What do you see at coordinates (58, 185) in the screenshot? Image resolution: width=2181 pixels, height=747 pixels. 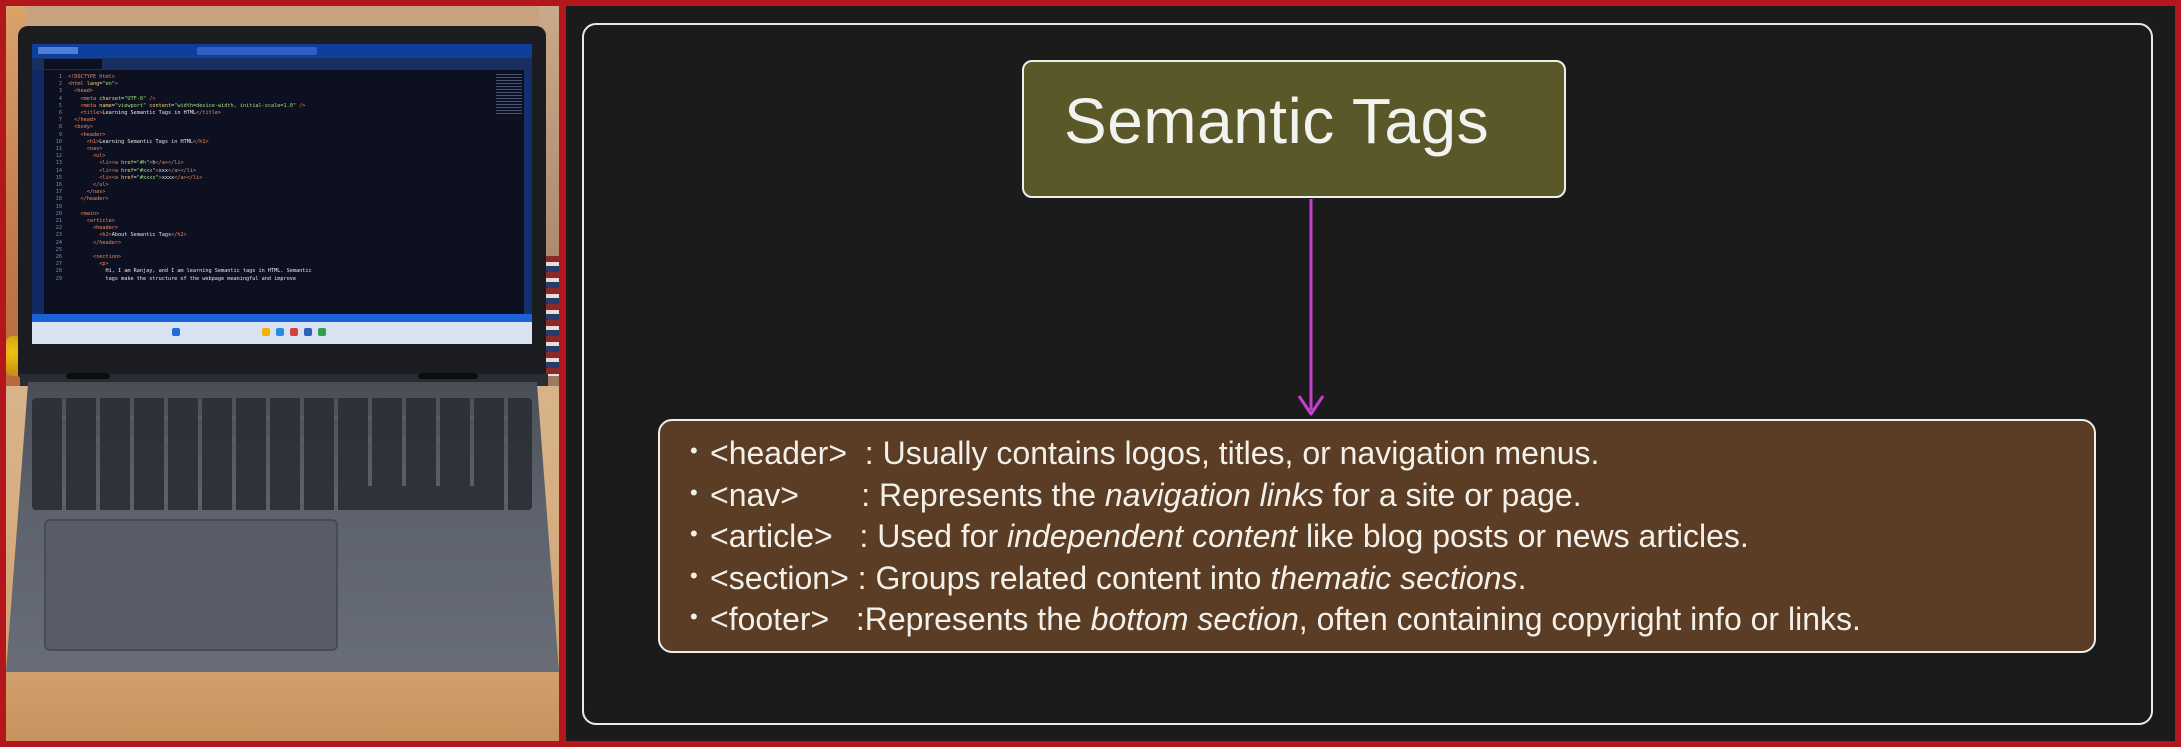 I see `line-number: 16` at bounding box center [58, 185].